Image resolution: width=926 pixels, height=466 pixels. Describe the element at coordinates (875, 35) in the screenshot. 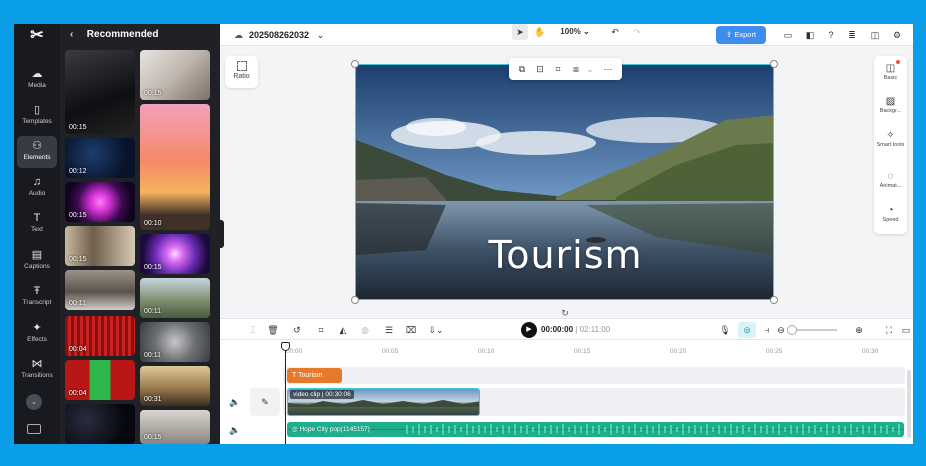

I see `layout-icon: ◫` at that location.